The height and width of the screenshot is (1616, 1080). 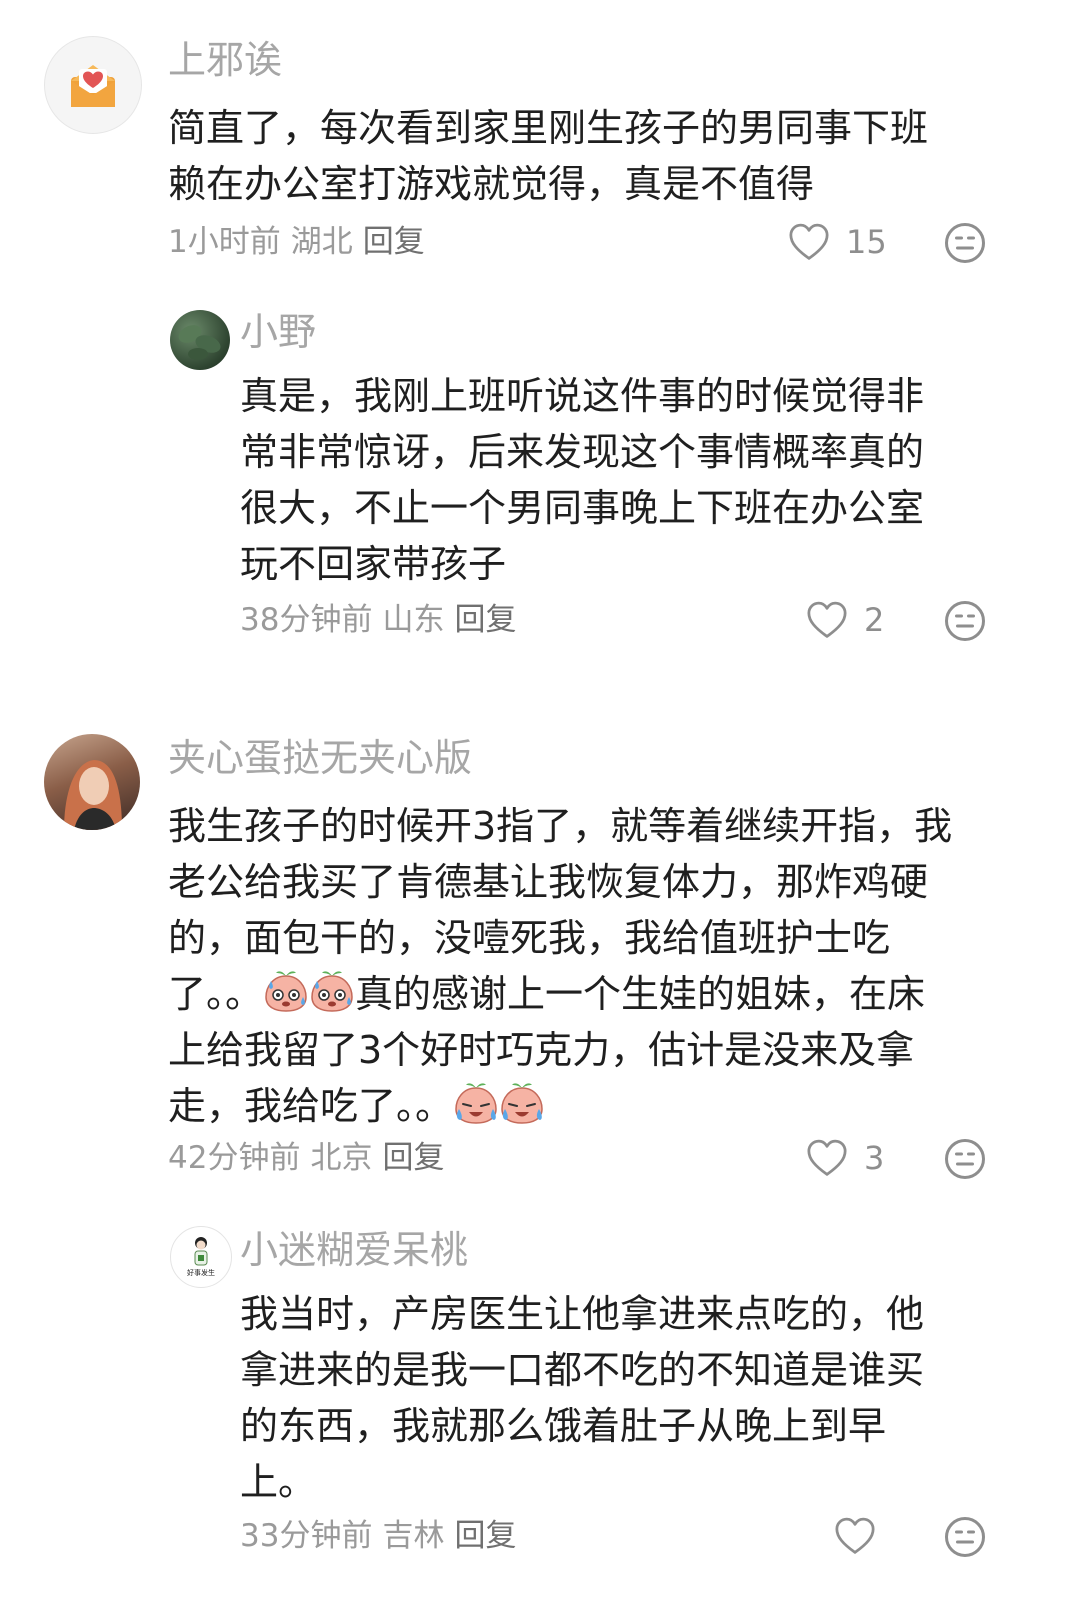 What do you see at coordinates (563, 1426) in the screenshot?
I see `comment-line: 的东西，我就那么饿着肚子从晚上到早` at bounding box center [563, 1426].